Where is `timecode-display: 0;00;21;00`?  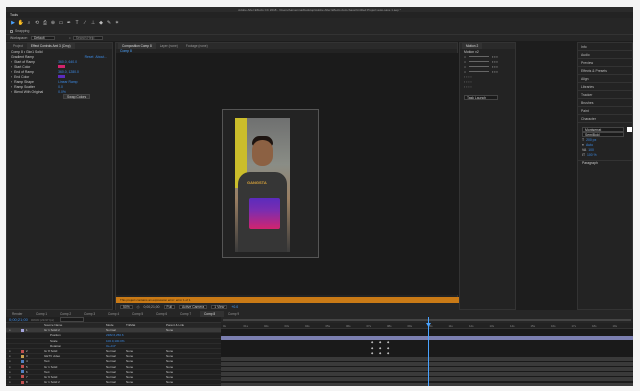
timecode-display: 0;00;21;00 is located at coordinates (152, 307).